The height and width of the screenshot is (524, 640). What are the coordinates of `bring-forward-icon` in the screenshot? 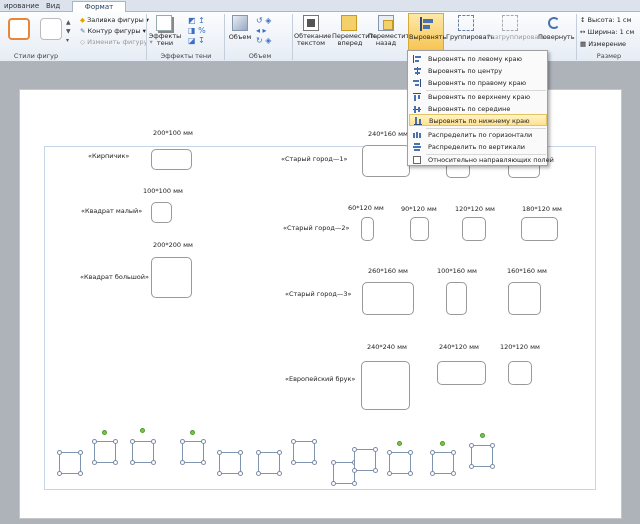 It's located at (349, 23).